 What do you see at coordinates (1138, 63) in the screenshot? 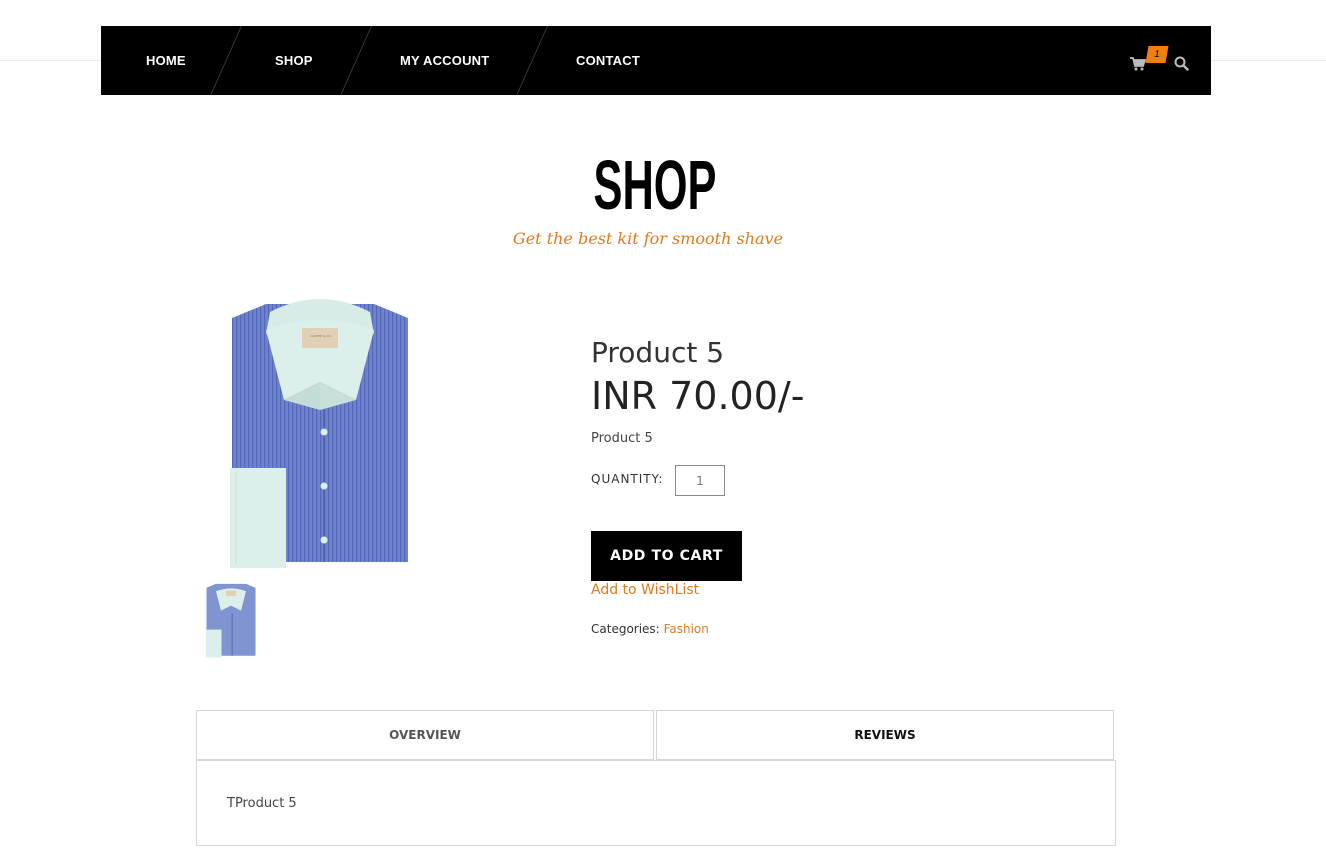
I see `shopping-cart-icon` at bounding box center [1138, 63].